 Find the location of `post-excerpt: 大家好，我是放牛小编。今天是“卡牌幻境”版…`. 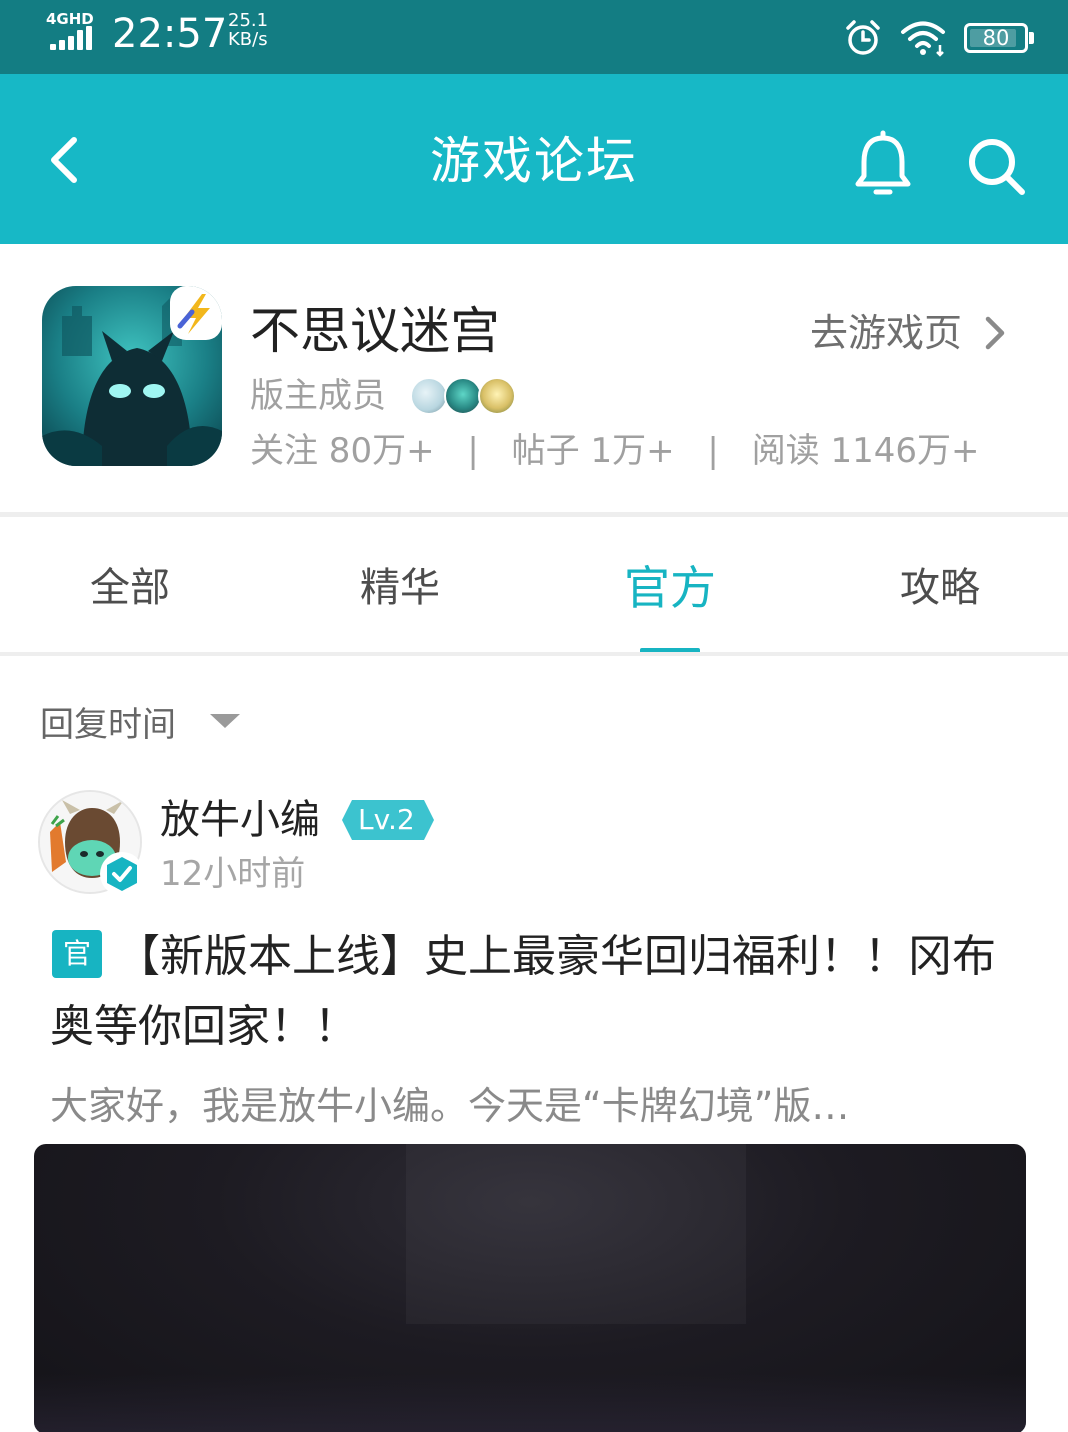

post-excerpt: 大家好，我是放牛小编。今天是“卡牌幻境”版… is located at coordinates (530, 1106).